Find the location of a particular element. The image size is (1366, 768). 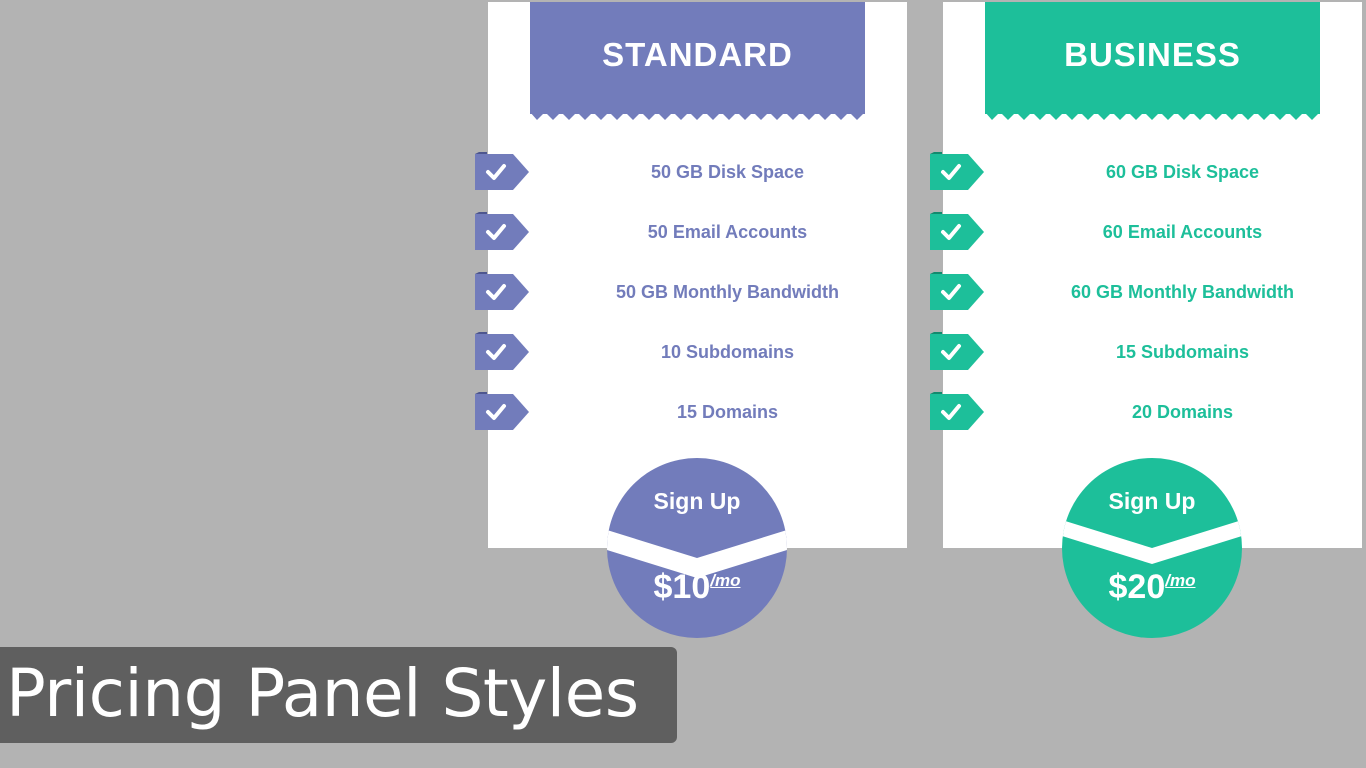

price-amount: $20 is located at coordinates (1137, 587).